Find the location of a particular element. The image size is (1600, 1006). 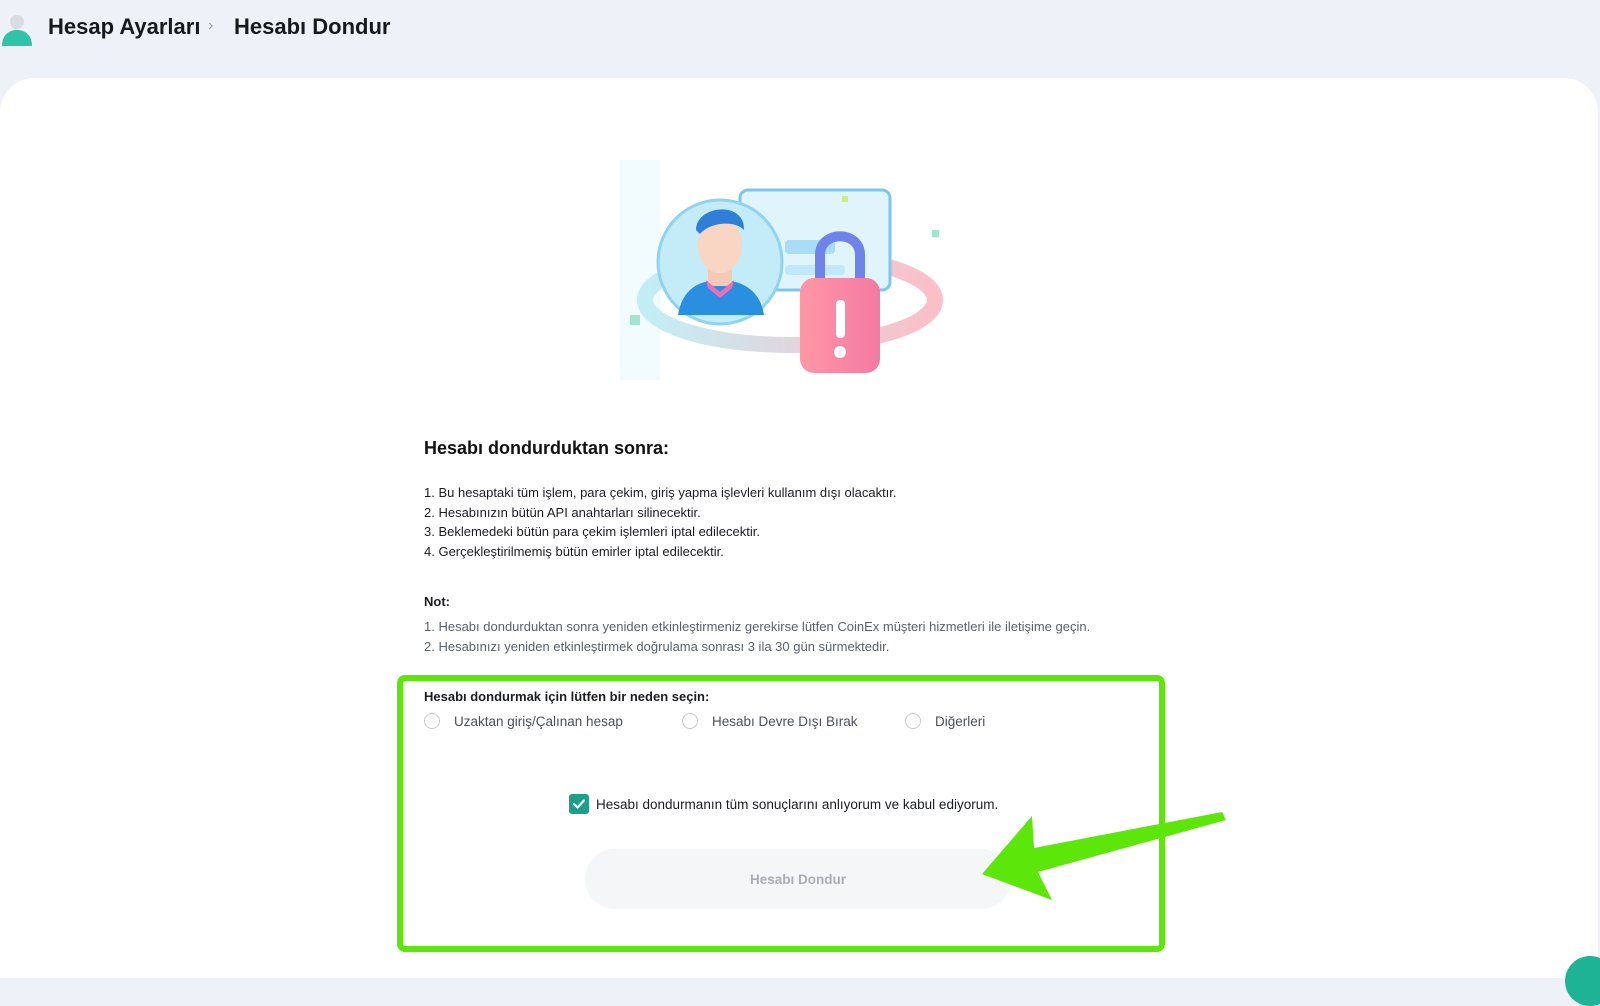

notes-label: Not: is located at coordinates (437, 601).